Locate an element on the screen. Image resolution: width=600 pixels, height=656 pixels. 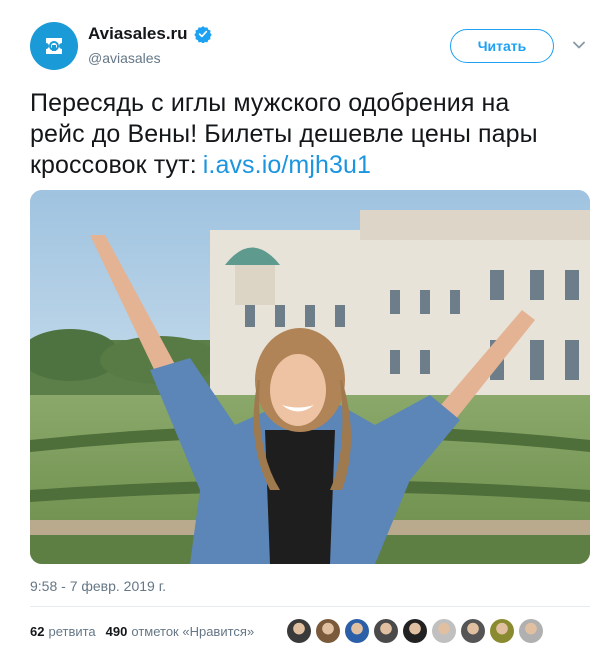
tweet-text-line: кроссовок тут: i.avs.io/mjh3u1 is located at coordinates (302, 165).